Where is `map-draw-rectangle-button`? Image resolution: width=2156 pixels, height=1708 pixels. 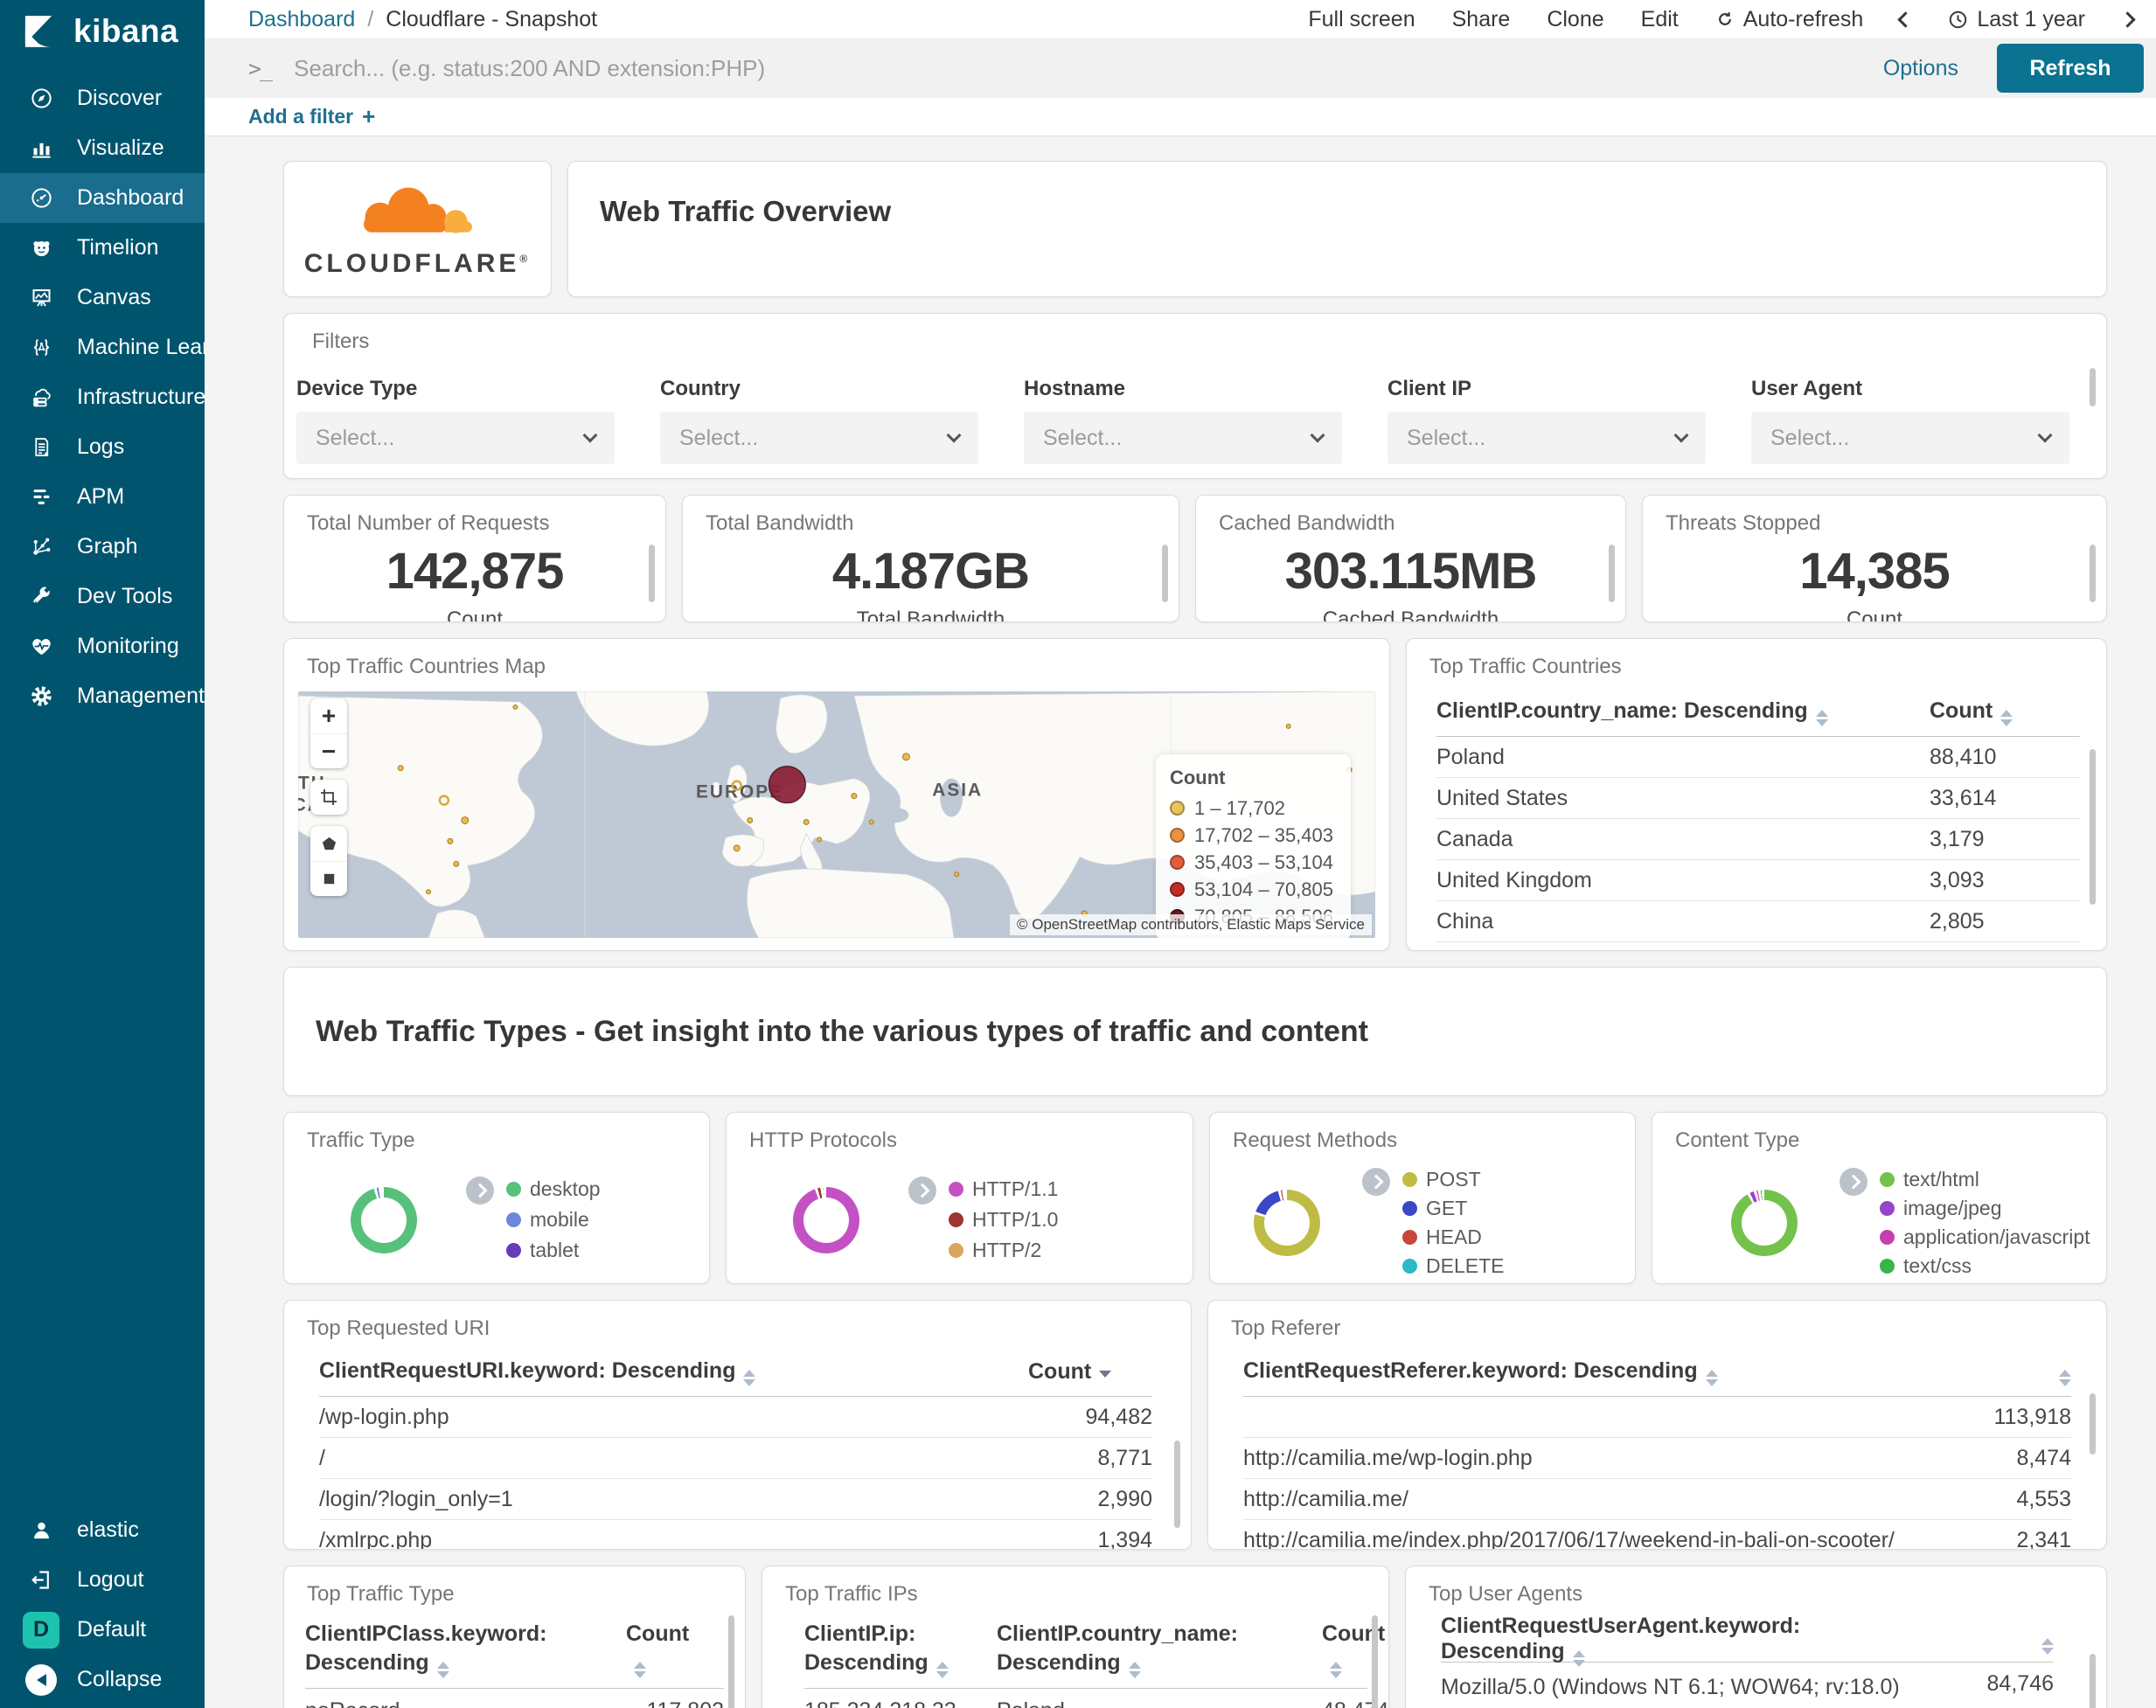 map-draw-rectangle-button is located at coordinates (328, 878).